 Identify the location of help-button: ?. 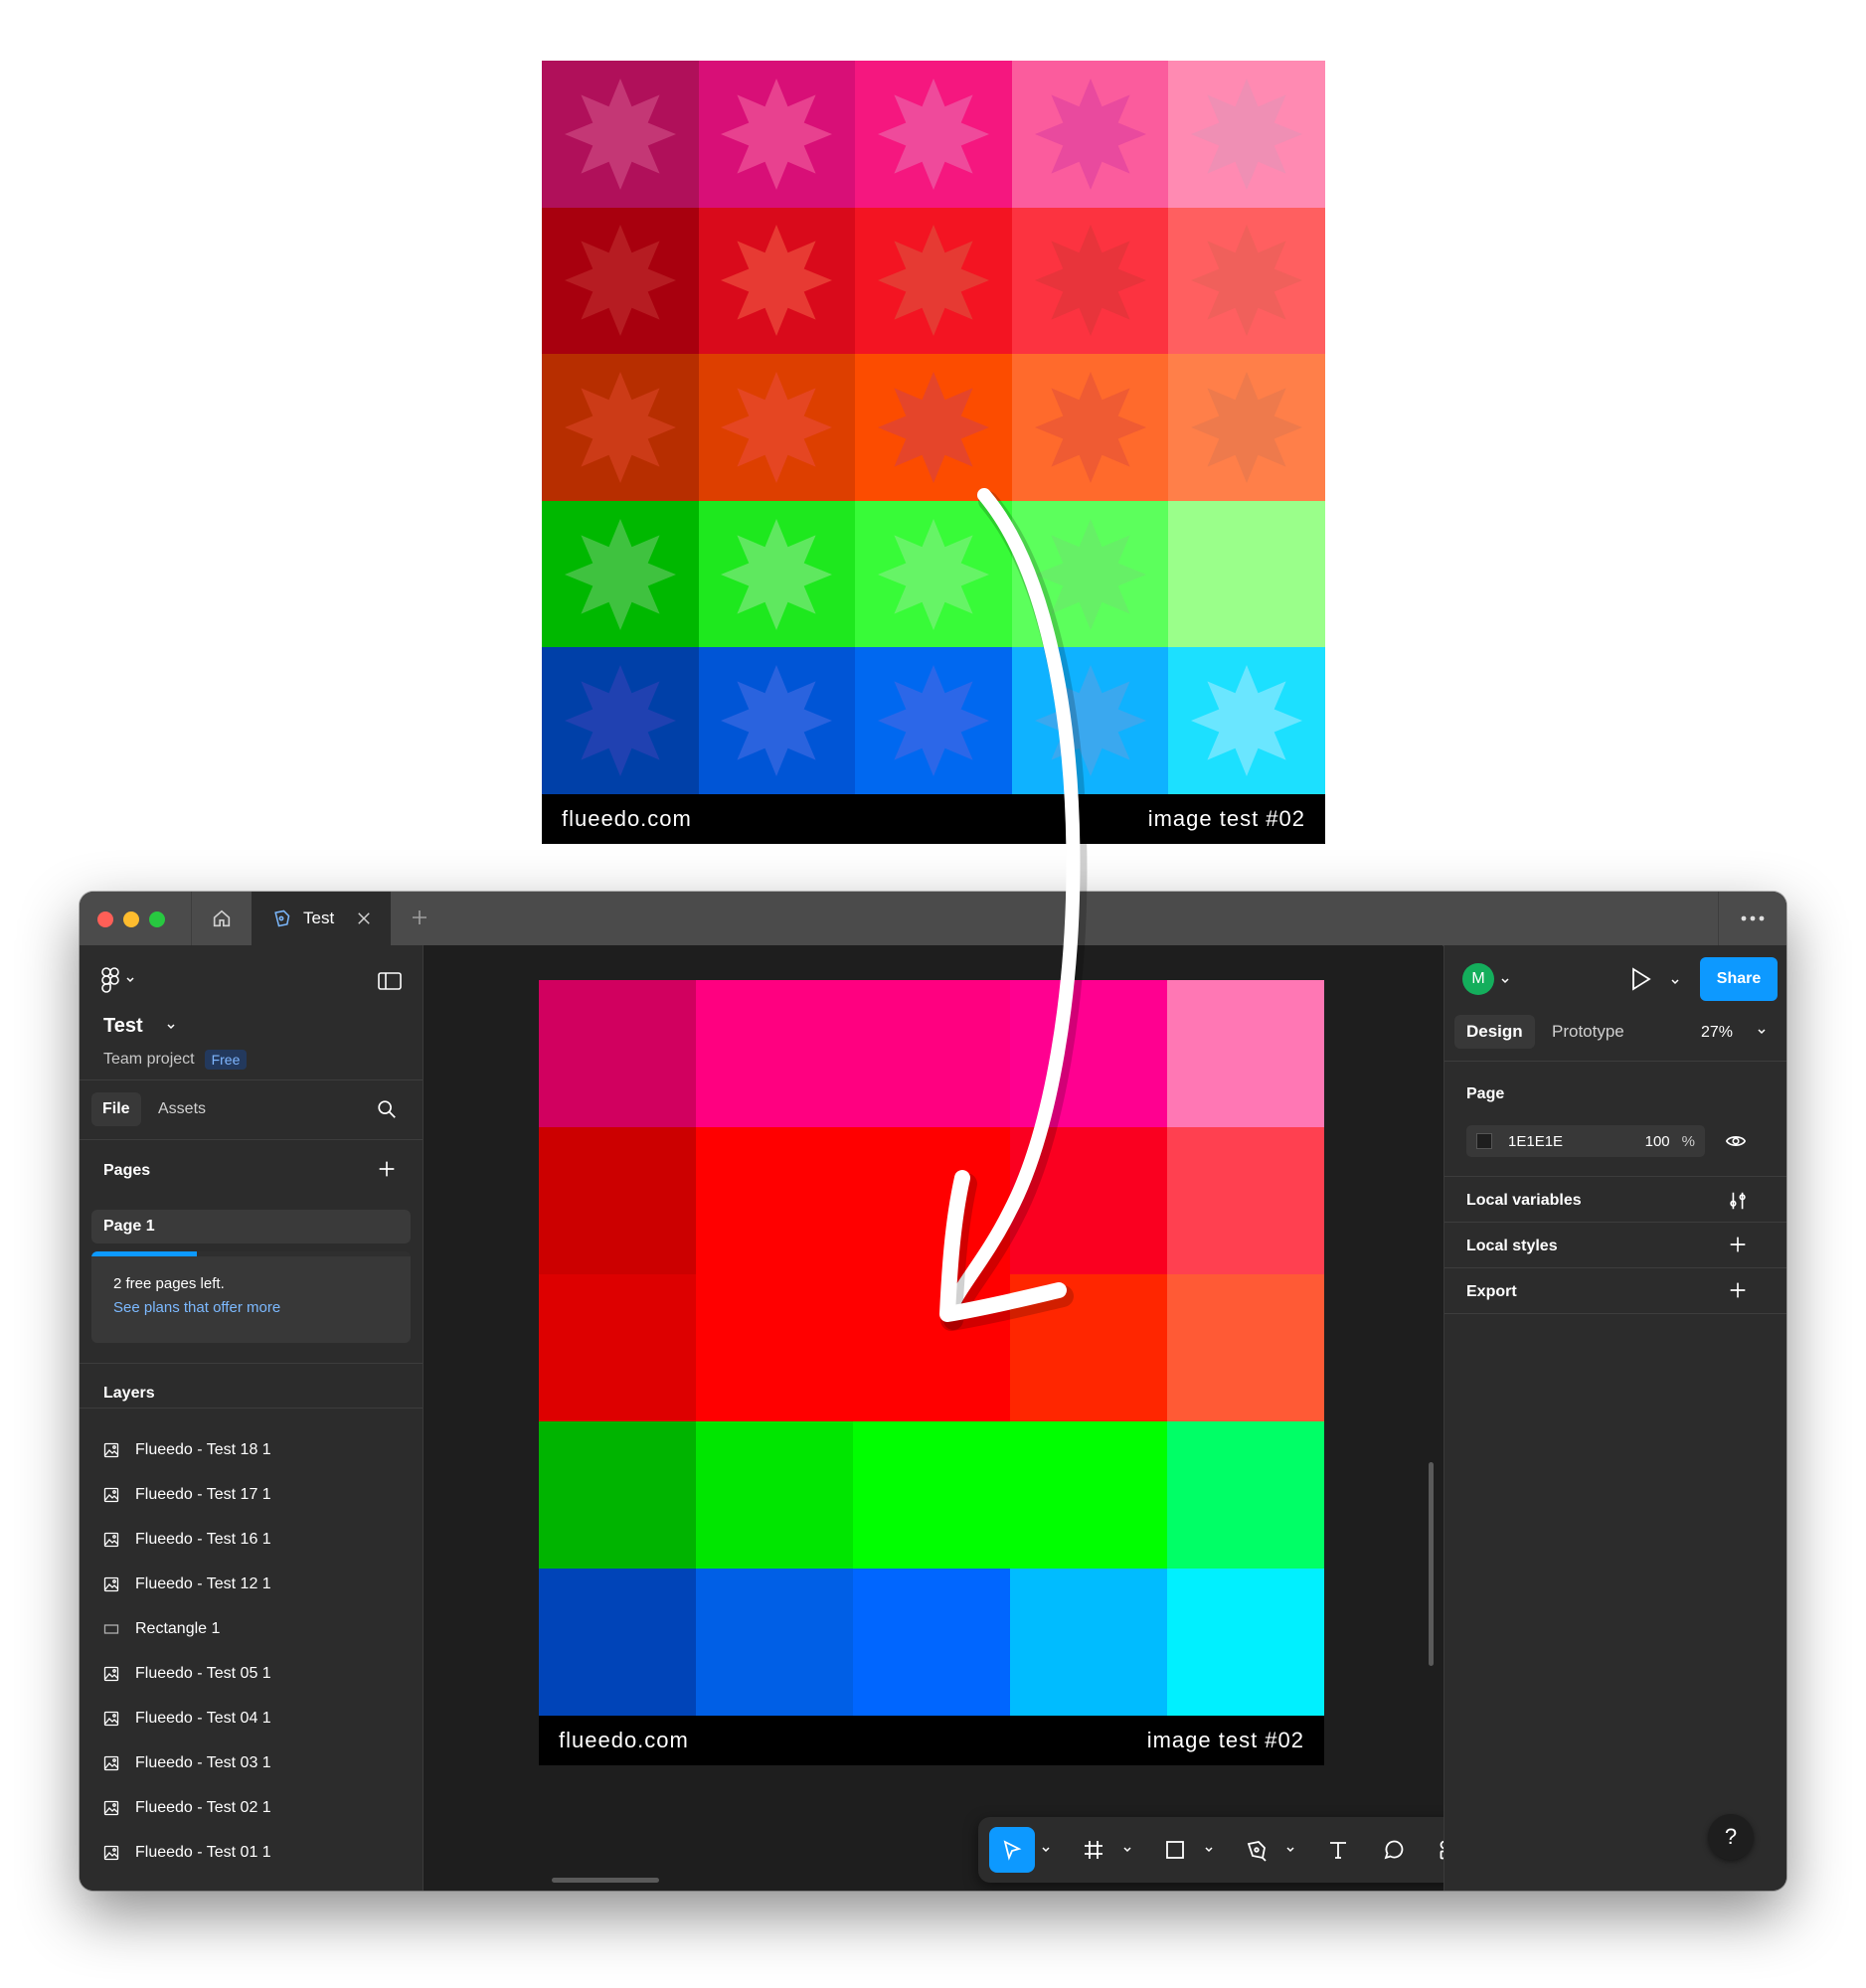
(1731, 1837).